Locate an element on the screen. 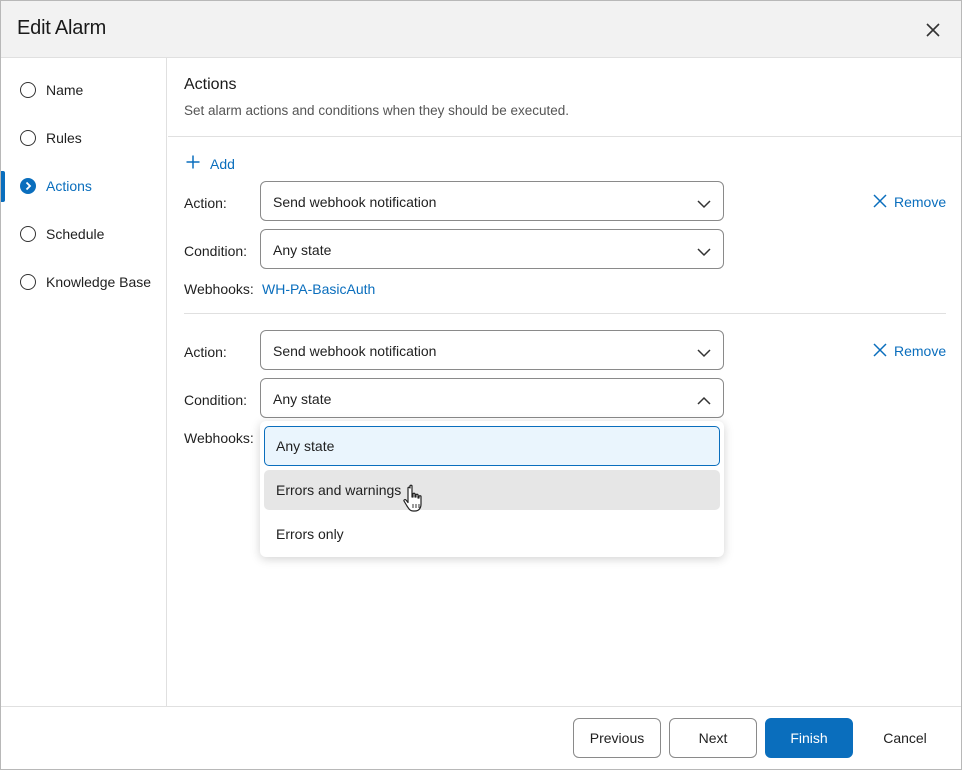  dropdown-option-errors-and-warnings: Errors and warnings is located at coordinates (492, 490).